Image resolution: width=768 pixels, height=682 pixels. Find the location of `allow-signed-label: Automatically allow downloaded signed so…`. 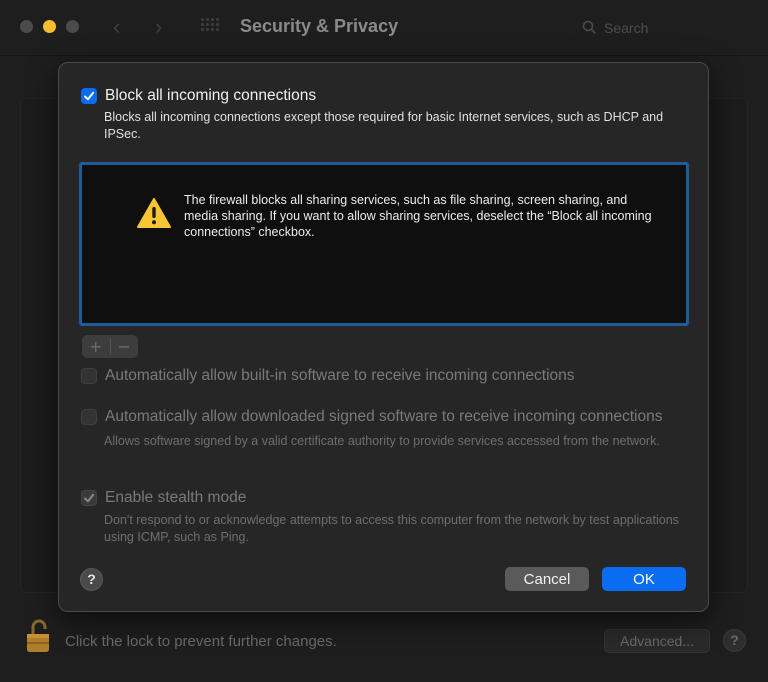

allow-signed-label: Automatically allow downloaded signed so… is located at coordinates (383, 417).